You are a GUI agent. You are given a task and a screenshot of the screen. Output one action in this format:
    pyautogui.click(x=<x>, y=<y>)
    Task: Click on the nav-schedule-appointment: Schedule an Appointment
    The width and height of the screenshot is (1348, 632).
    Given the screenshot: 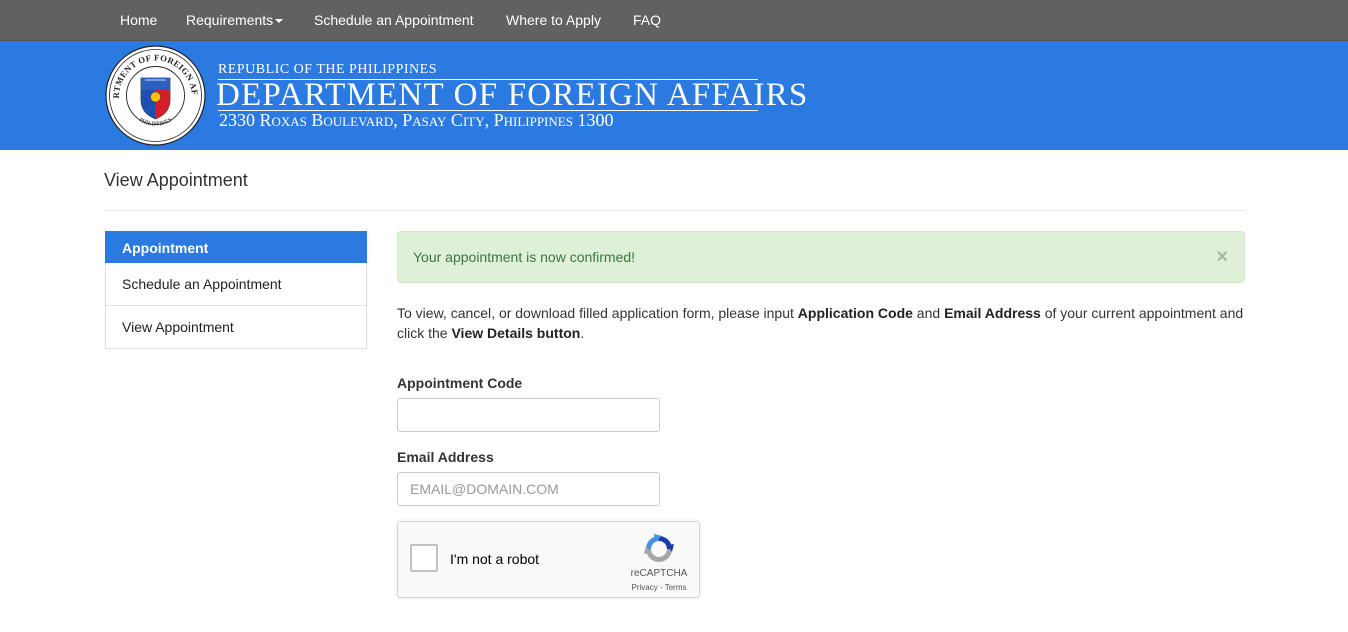 What is the action you would take?
    pyautogui.click(x=394, y=20)
    